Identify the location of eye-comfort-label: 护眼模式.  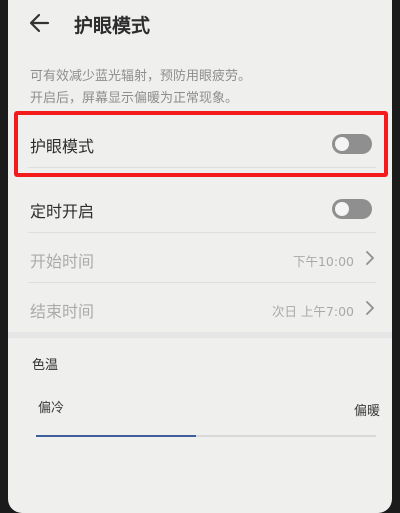
(62, 146).